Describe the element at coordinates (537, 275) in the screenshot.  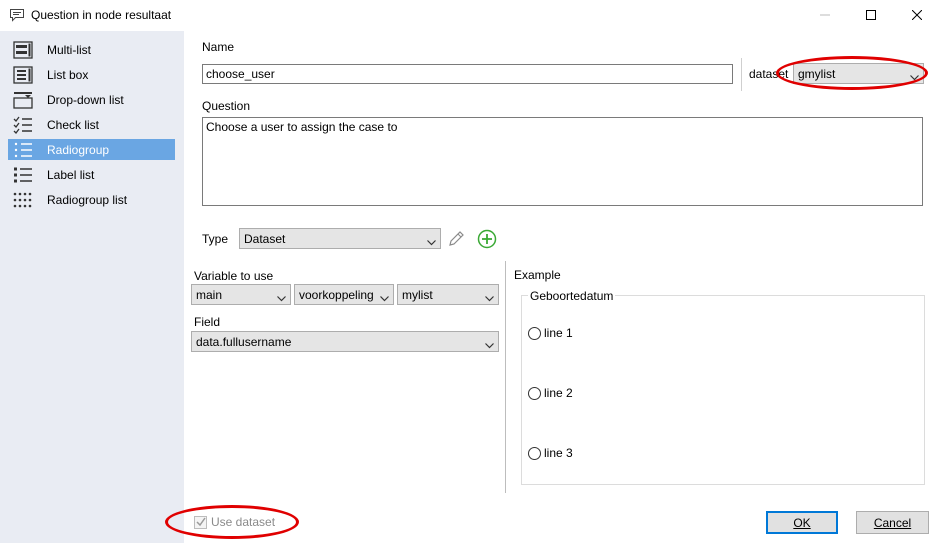
I see `example-label: Example` at that location.